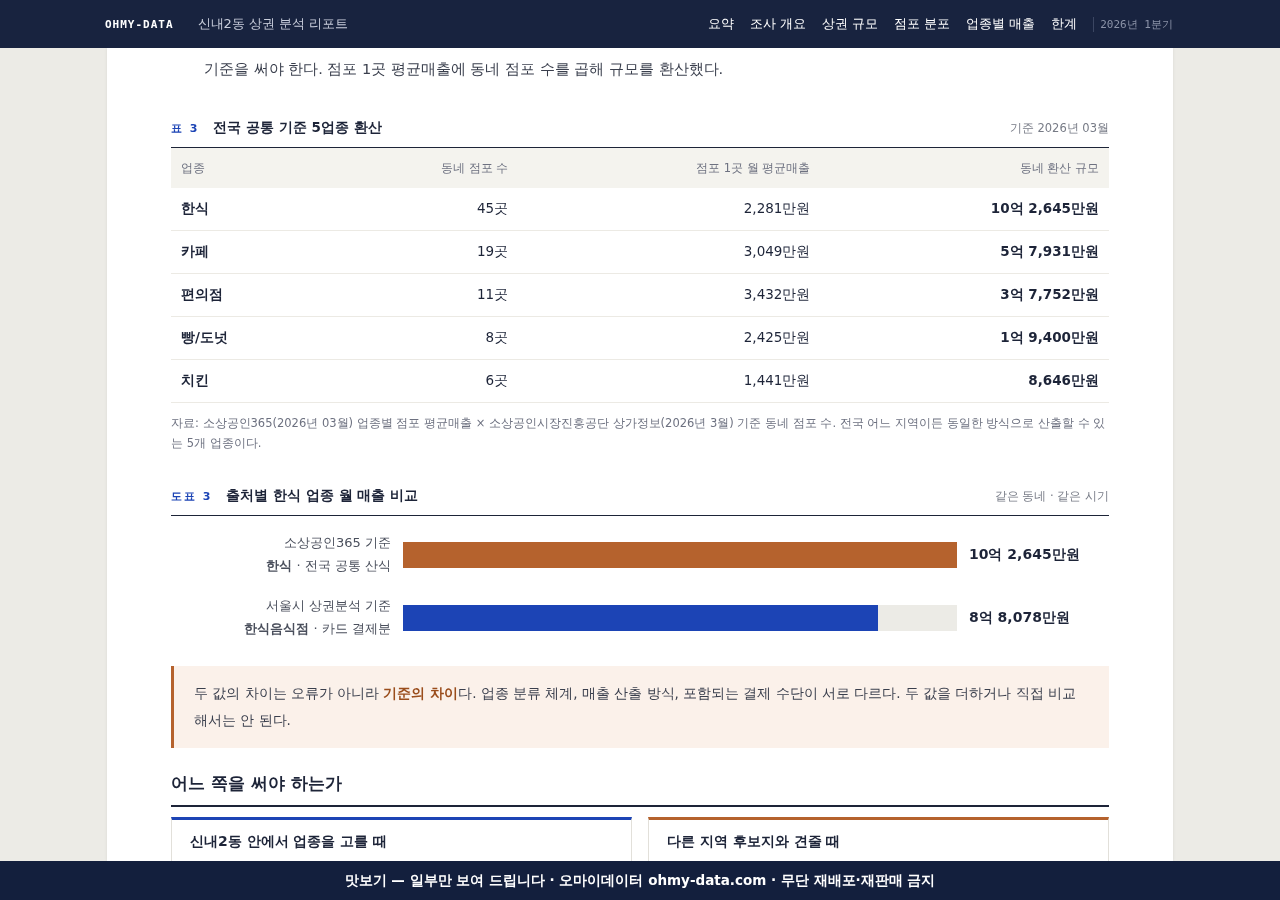 The height and width of the screenshot is (900, 1280). I want to click on figure-tag: 도표 3, so click(192, 497).